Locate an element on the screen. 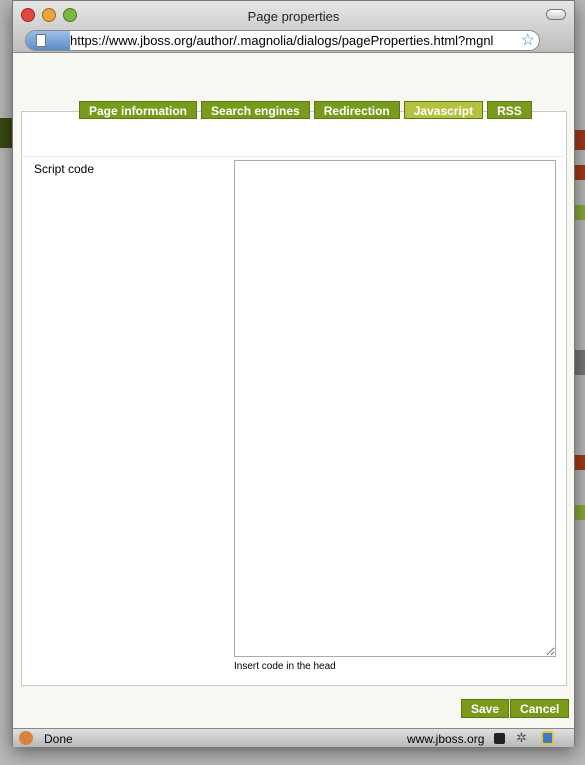 This screenshot has height=765, width=585. page-icon is located at coordinates (48, 40).